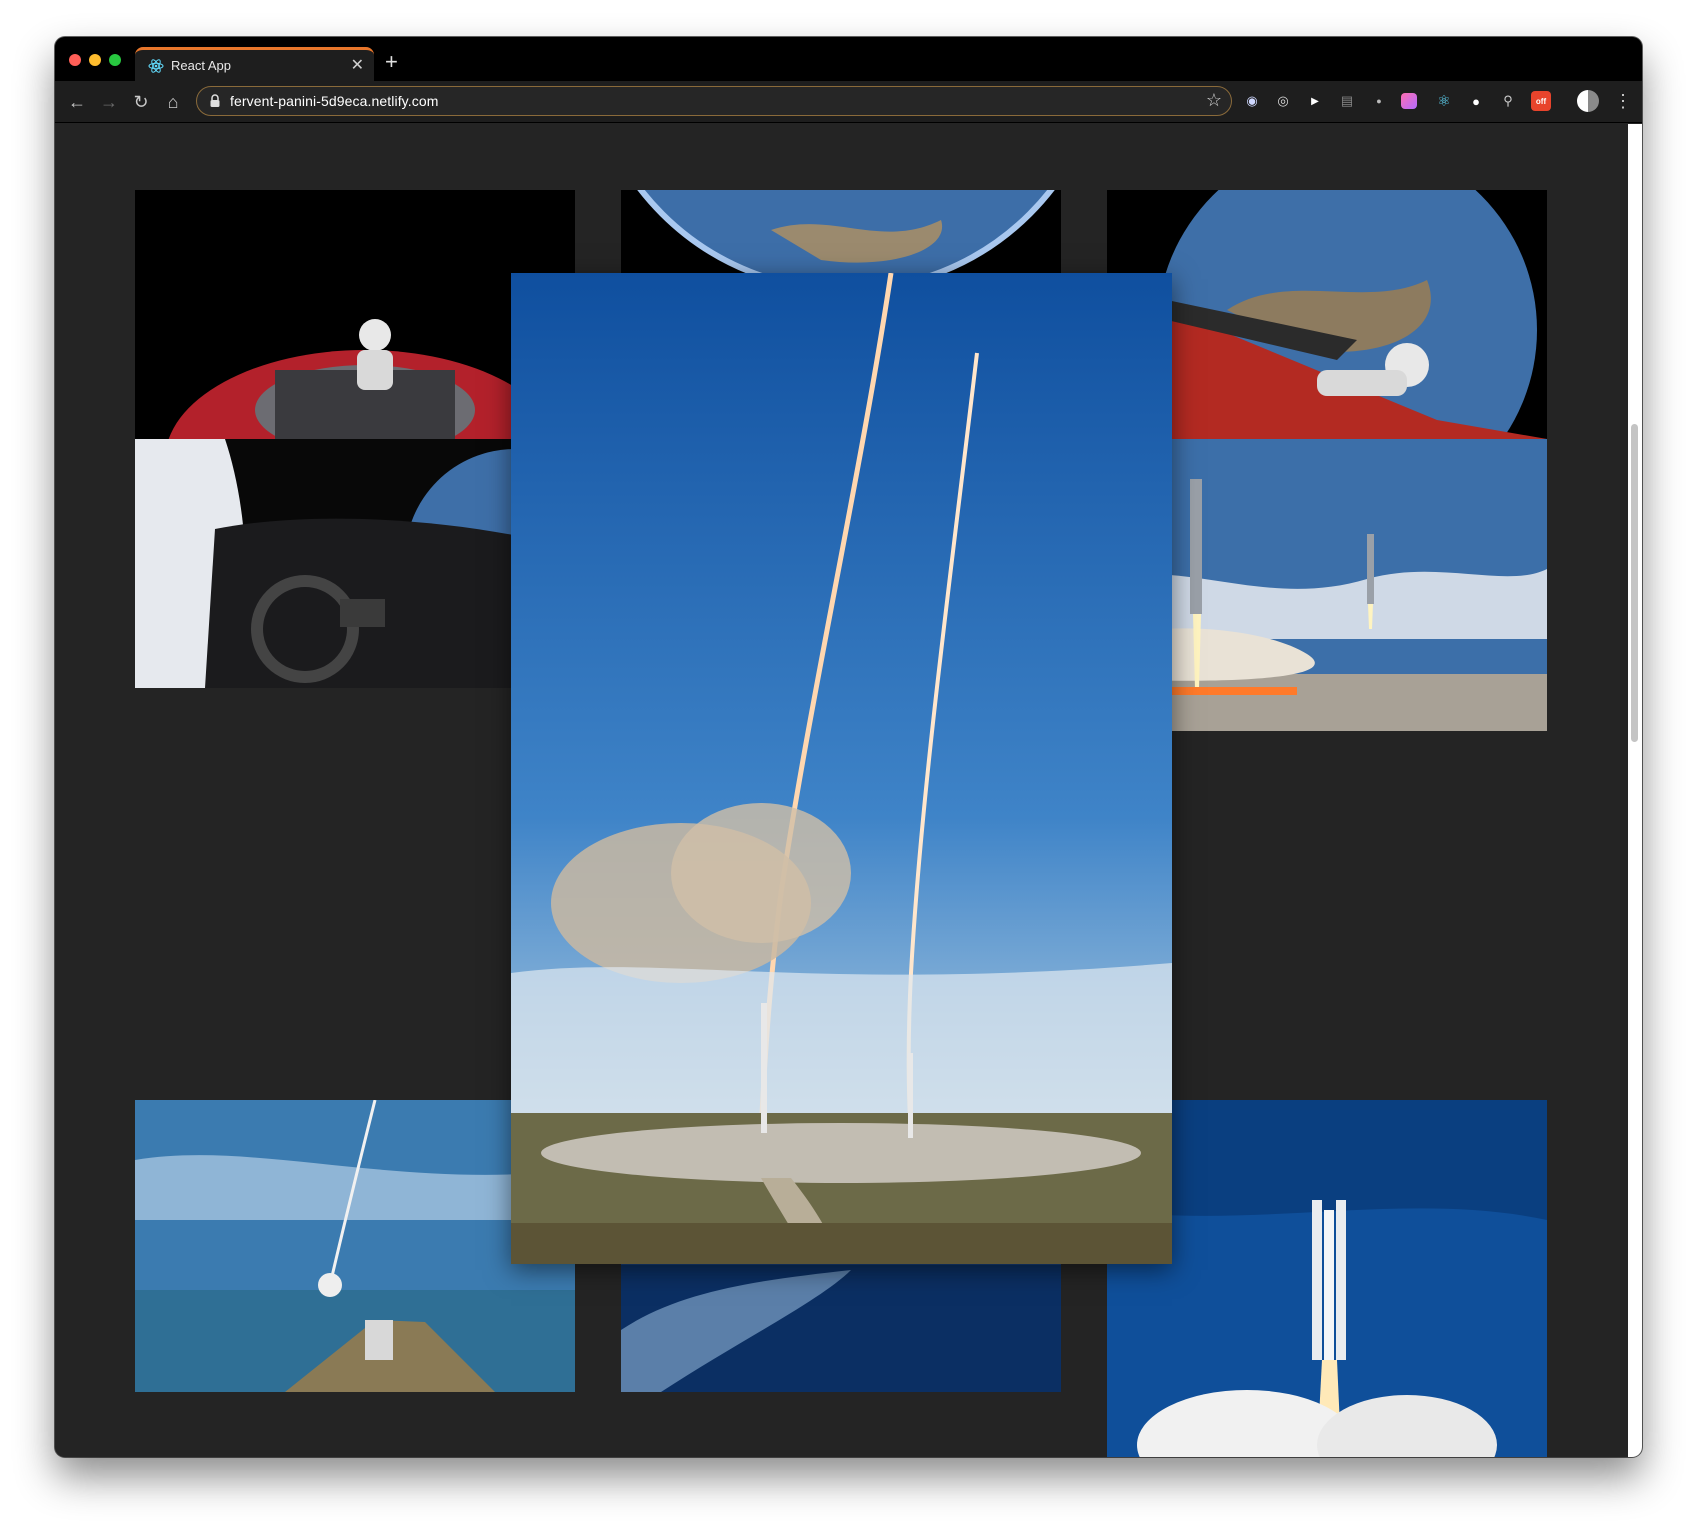  Describe the element at coordinates (95, 60) in the screenshot. I see `minimize-window-button` at that location.